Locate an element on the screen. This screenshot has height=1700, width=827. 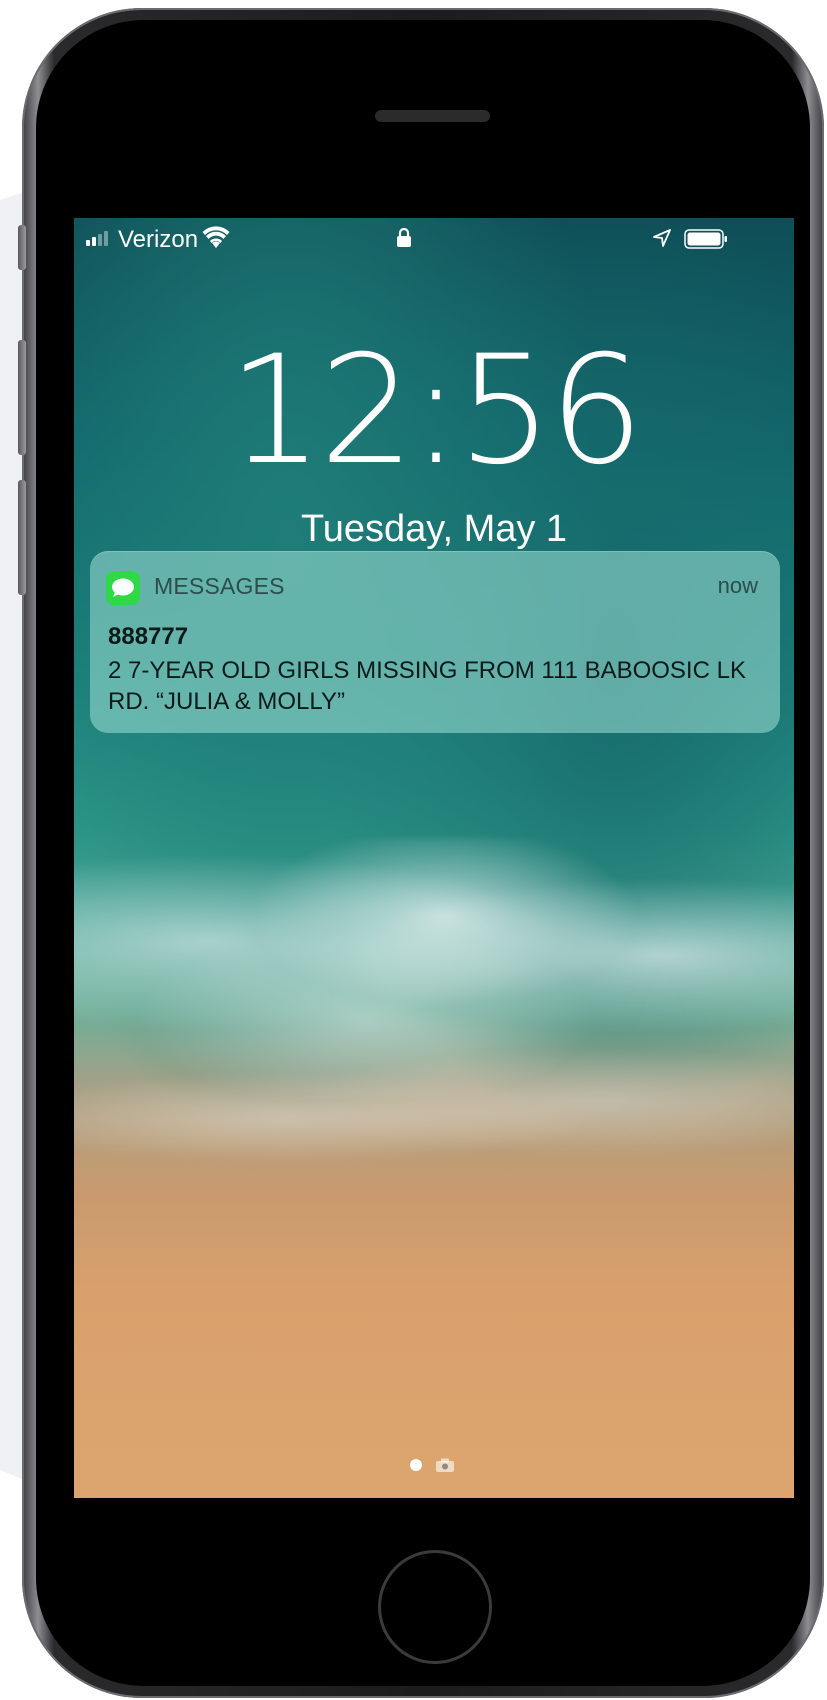
status-bar: Verizon is located at coordinates (434, 240).